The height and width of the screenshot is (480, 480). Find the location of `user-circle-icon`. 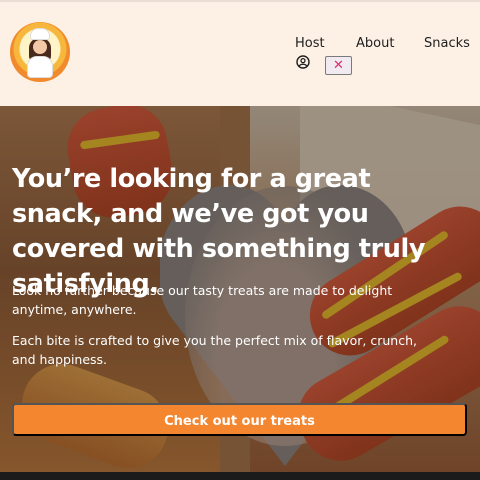

user-circle-icon is located at coordinates (303, 62).